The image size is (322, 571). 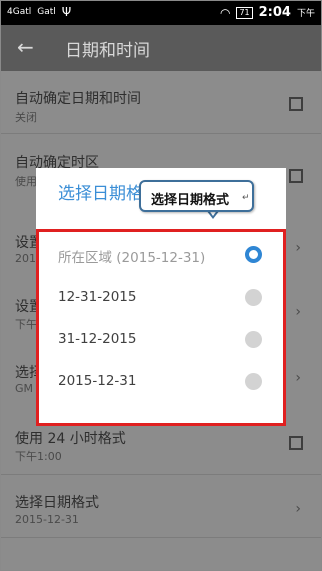 I want to click on signal-indicator-1: 4Gatl, so click(x=19, y=12).